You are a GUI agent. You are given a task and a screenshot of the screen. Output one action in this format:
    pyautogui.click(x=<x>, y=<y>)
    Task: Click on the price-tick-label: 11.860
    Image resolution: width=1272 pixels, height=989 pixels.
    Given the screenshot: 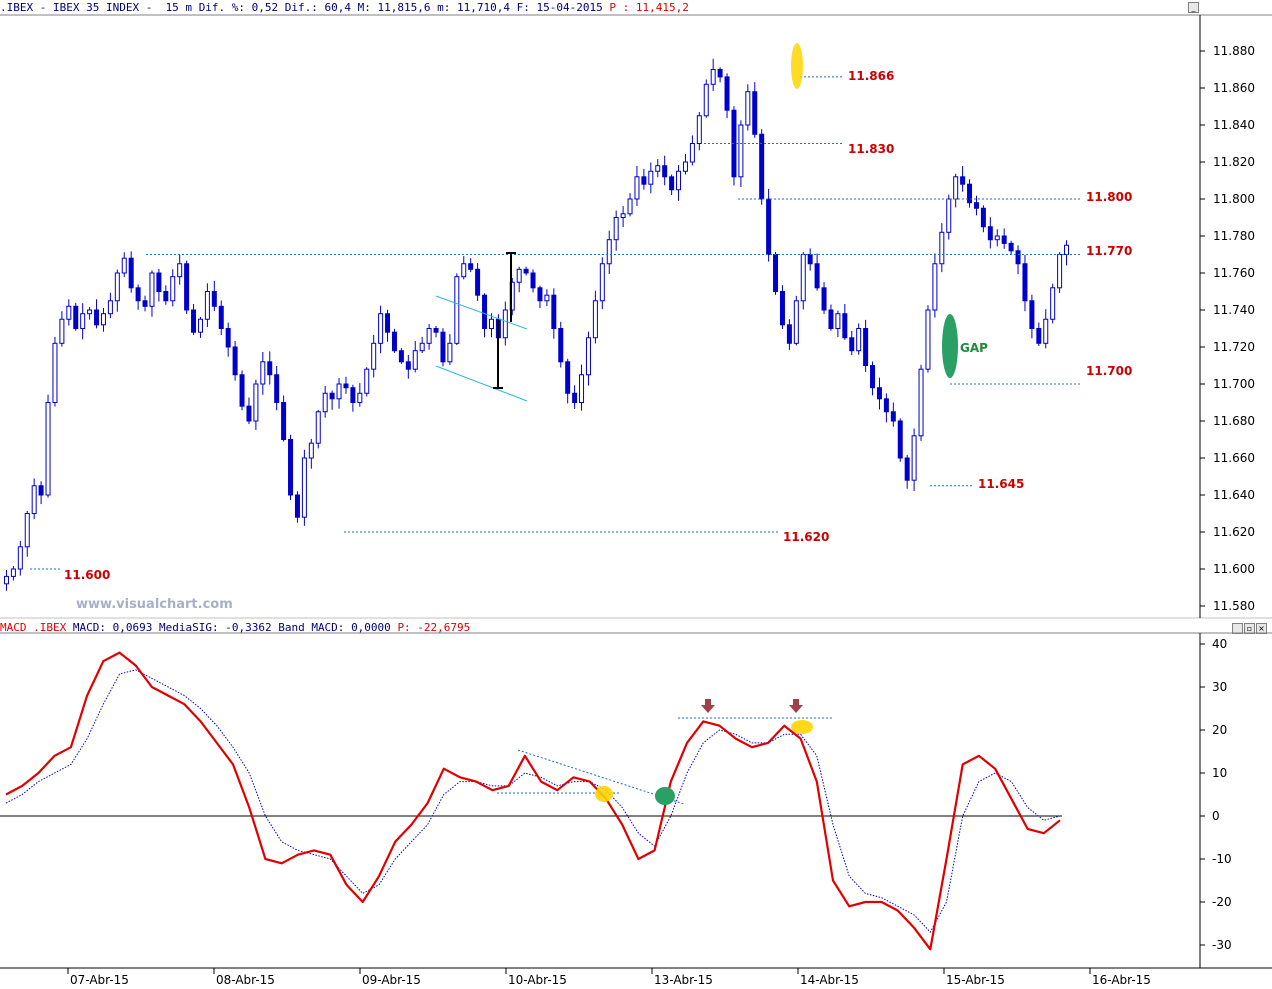 What is the action you would take?
    pyautogui.click(x=1234, y=88)
    